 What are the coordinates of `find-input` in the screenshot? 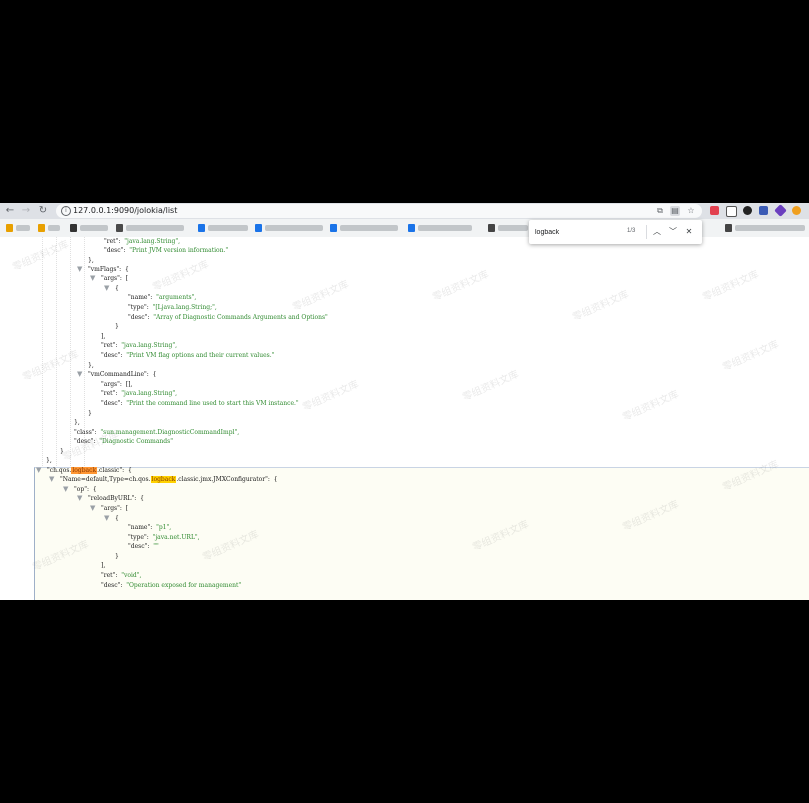 It's located at (585, 232).